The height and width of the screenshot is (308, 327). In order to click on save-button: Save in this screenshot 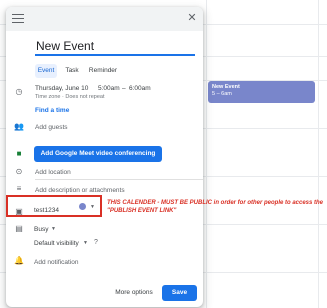, I will do `click(179, 293)`.